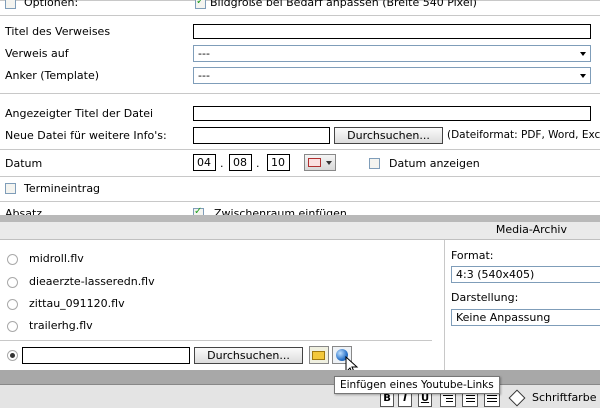  Describe the element at coordinates (434, 163) in the screenshot. I see `datum-anzeigen-label: Datum anzeigen` at that location.